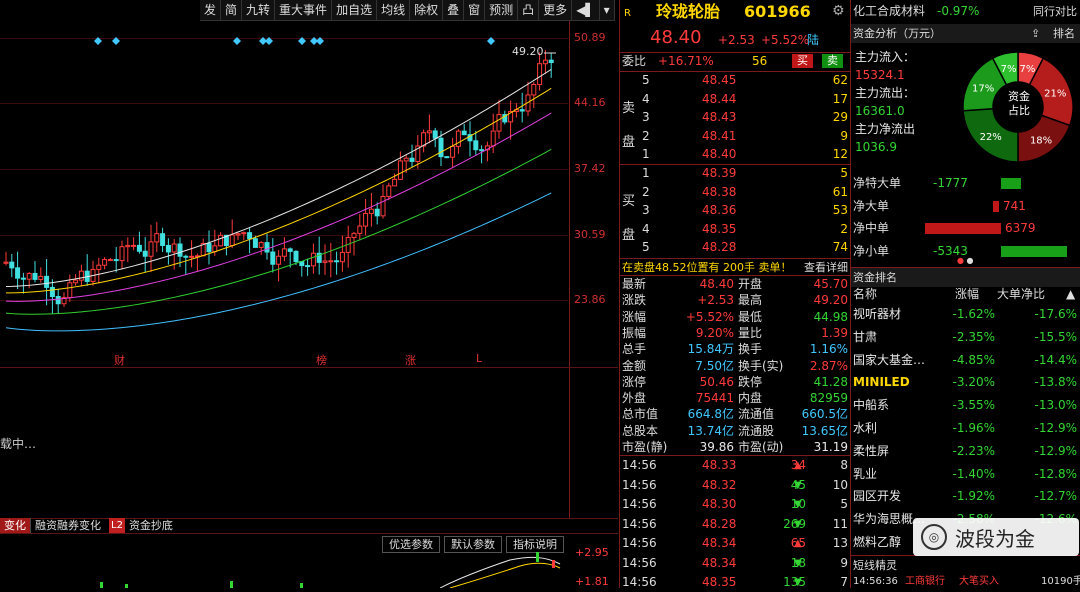  Describe the element at coordinates (735, 414) in the screenshot. I see `stat-row: 总市值 664.8亿 流通值 660.5亿` at that location.